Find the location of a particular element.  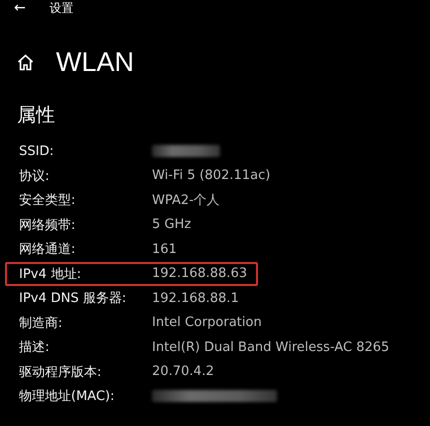

property-label: 网络频带: is located at coordinates (47, 225).